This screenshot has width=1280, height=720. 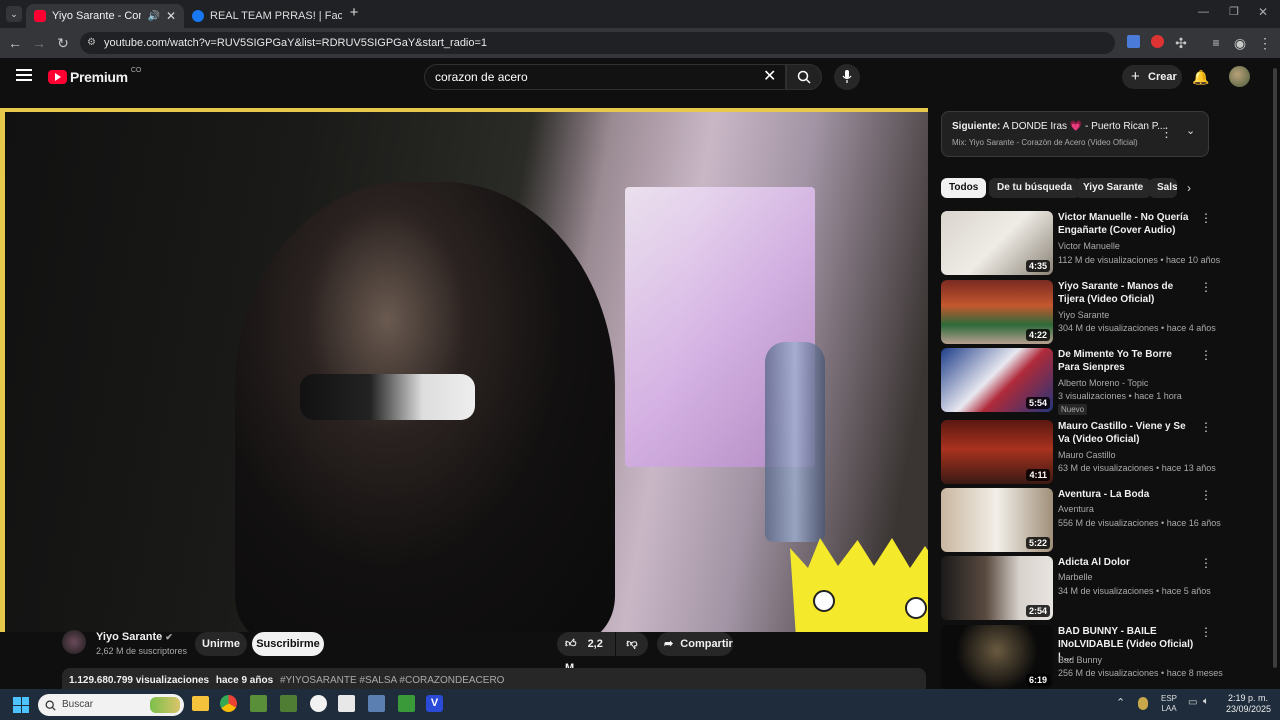 What do you see at coordinates (258, 703) in the screenshot?
I see `minecraft-icon` at bounding box center [258, 703].